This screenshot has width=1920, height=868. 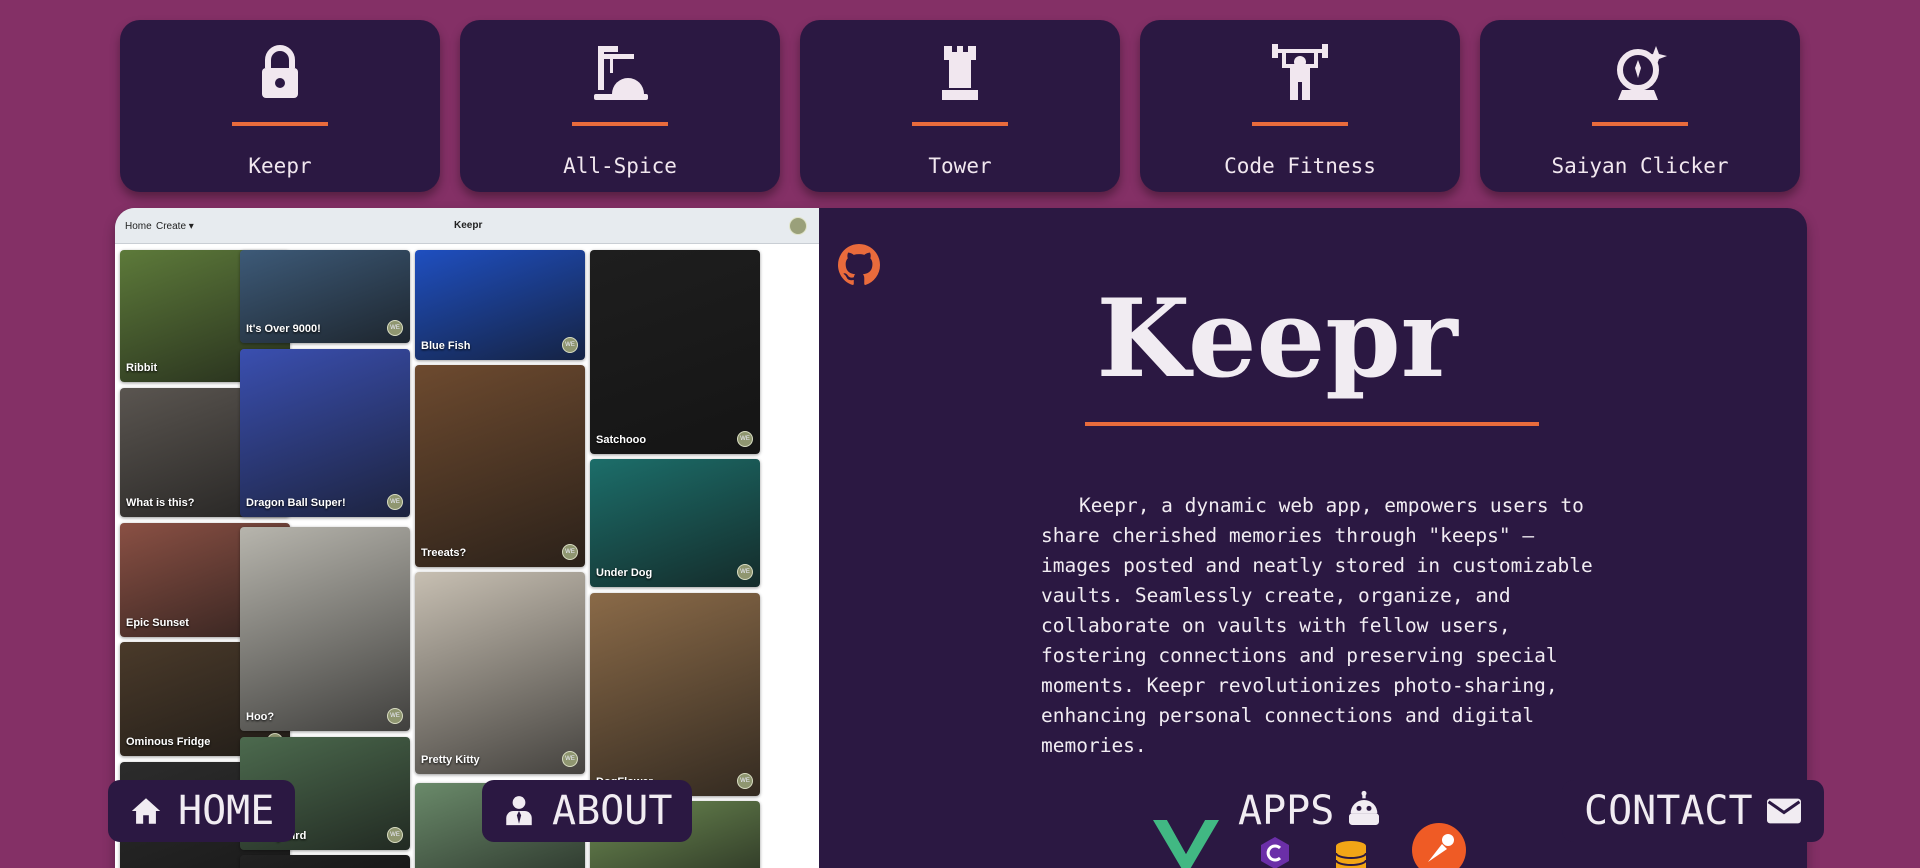 What do you see at coordinates (280, 166) in the screenshot?
I see `app-card-label: Keepr` at bounding box center [280, 166].